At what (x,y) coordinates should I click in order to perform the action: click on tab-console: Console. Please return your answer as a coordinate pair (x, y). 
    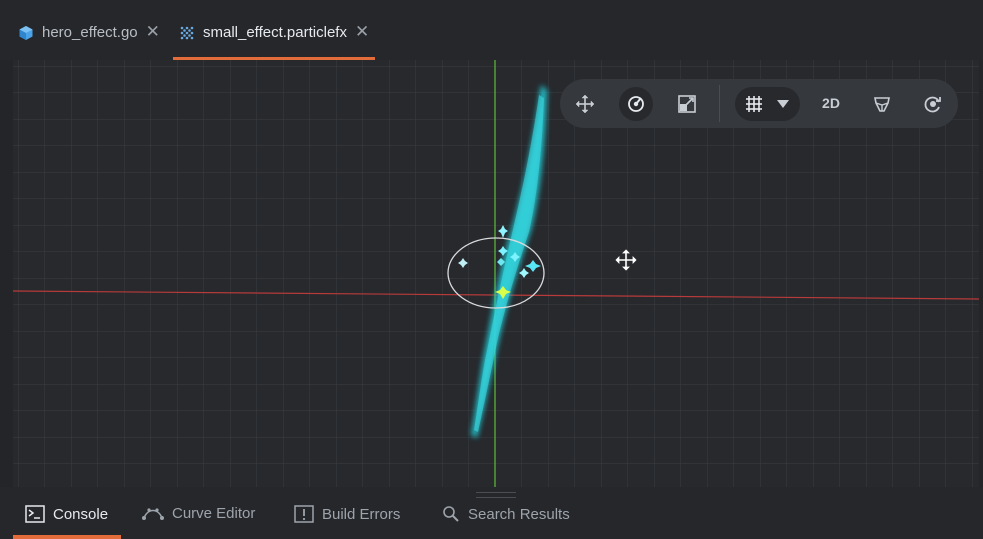
    Looking at the image, I should click on (66, 514).